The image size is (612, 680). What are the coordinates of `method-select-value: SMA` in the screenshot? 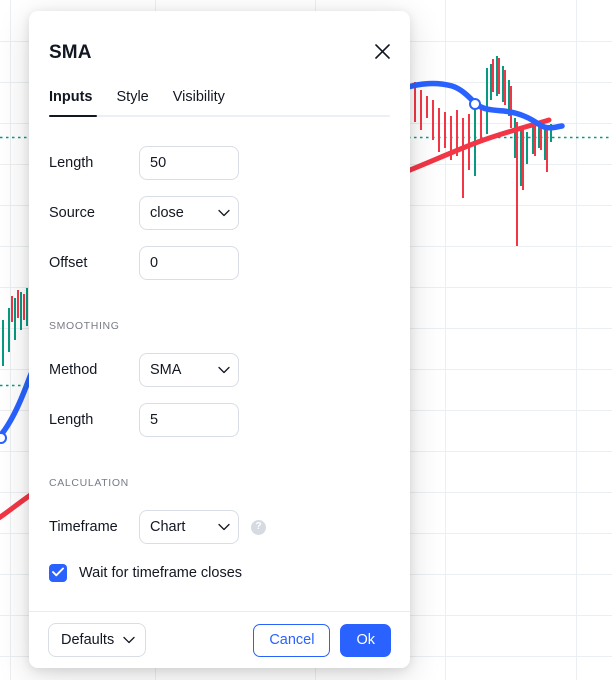 It's located at (166, 370).